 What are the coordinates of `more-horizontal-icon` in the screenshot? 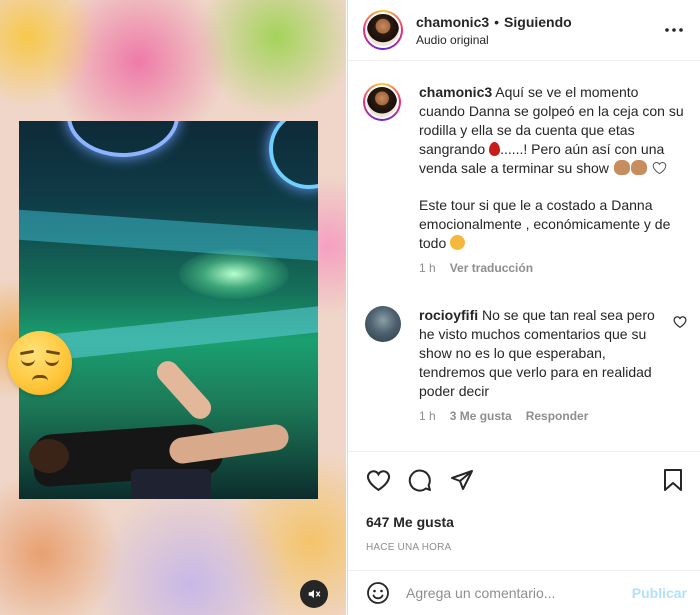 It's located at (674, 30).